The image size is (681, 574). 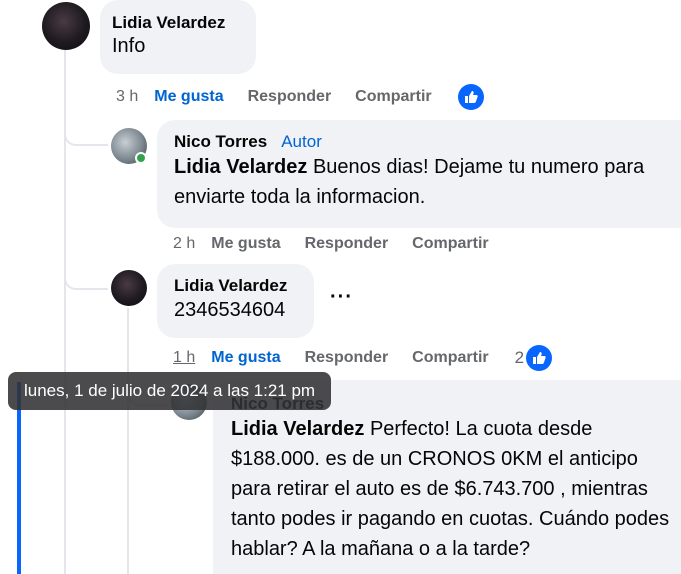 What do you see at coordinates (128, 441) in the screenshot?
I see `thread-line-sub` at bounding box center [128, 441].